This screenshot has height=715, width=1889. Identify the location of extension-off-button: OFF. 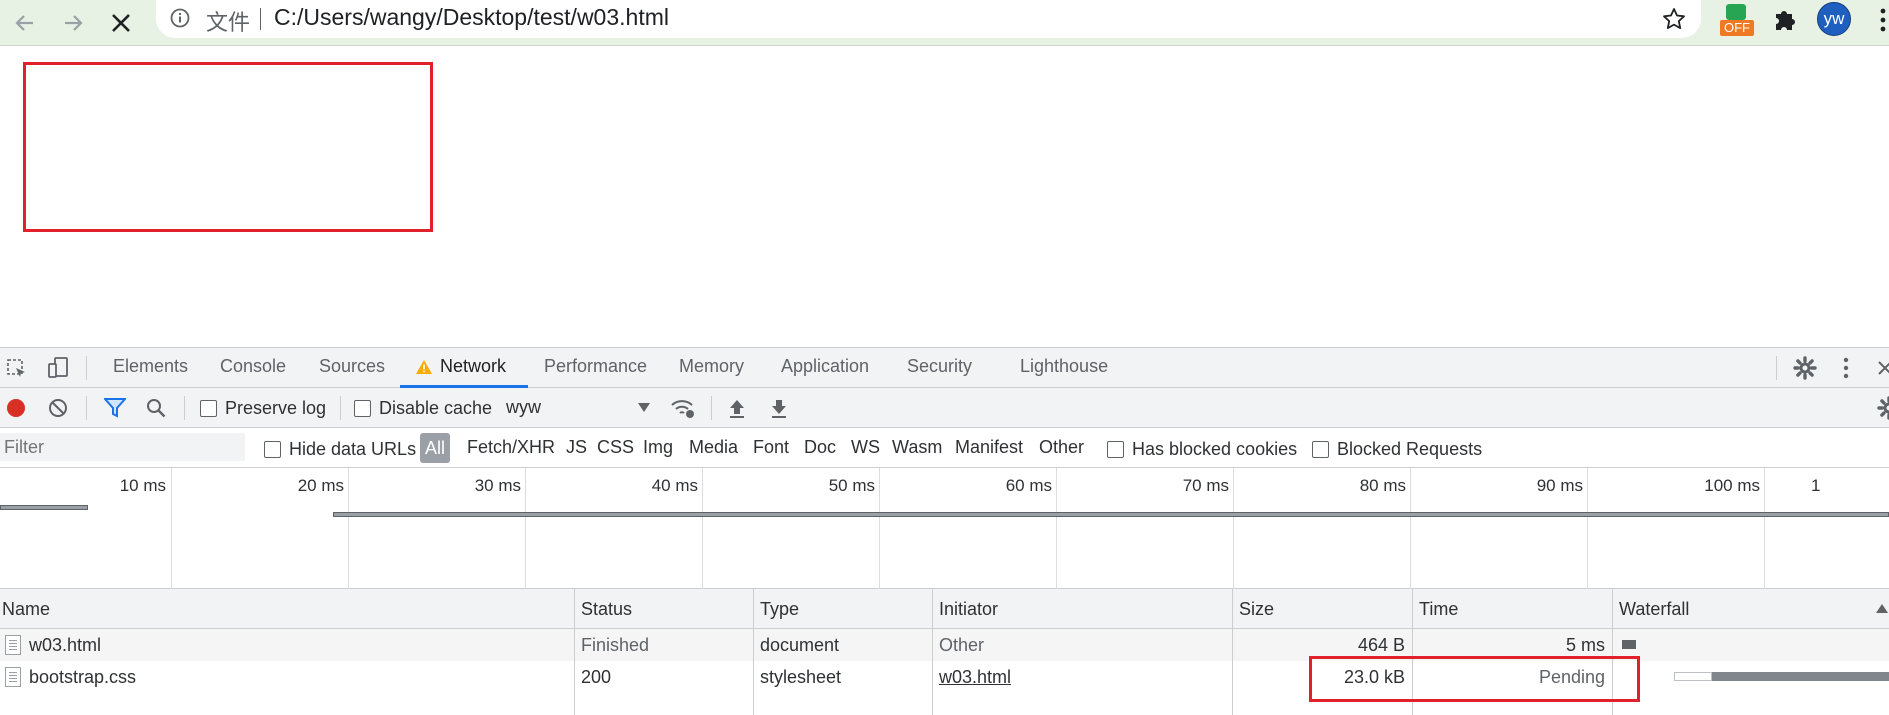
(1736, 20).